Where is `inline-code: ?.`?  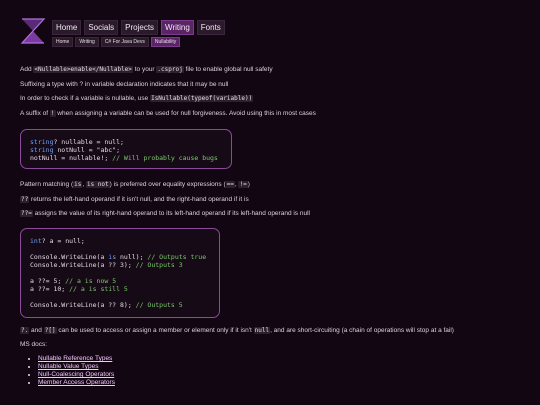
inline-code: ?. is located at coordinates (25, 330).